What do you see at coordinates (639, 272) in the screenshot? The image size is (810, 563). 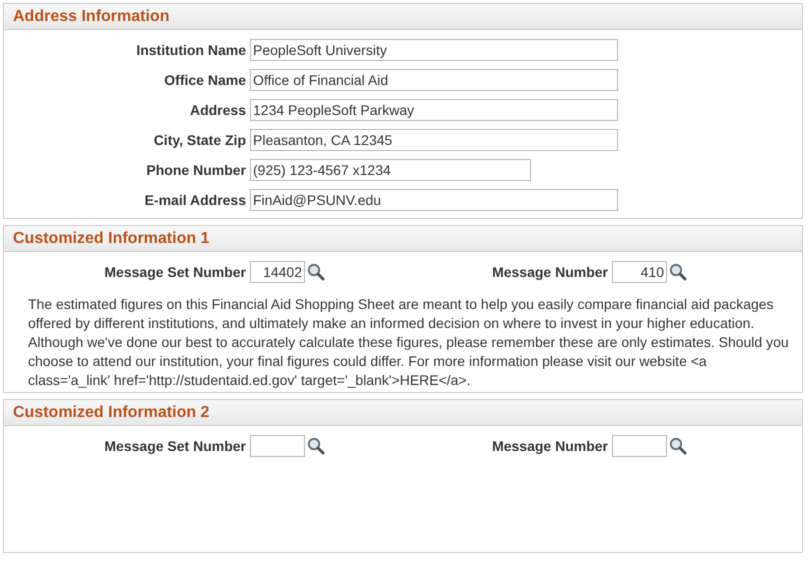 I see `input-field: 410` at bounding box center [639, 272].